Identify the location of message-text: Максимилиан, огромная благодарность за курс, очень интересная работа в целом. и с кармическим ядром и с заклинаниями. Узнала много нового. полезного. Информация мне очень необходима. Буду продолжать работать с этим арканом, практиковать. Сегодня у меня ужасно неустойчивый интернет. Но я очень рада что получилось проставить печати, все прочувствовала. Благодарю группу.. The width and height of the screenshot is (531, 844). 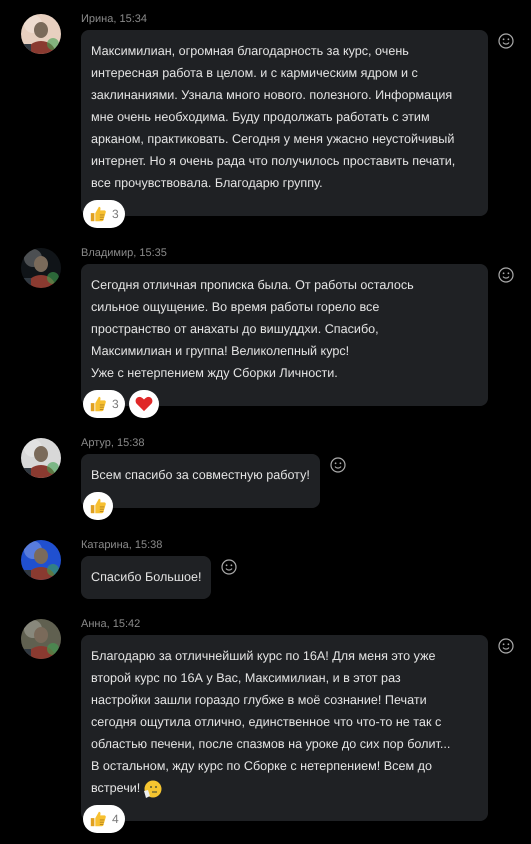
(273, 117).